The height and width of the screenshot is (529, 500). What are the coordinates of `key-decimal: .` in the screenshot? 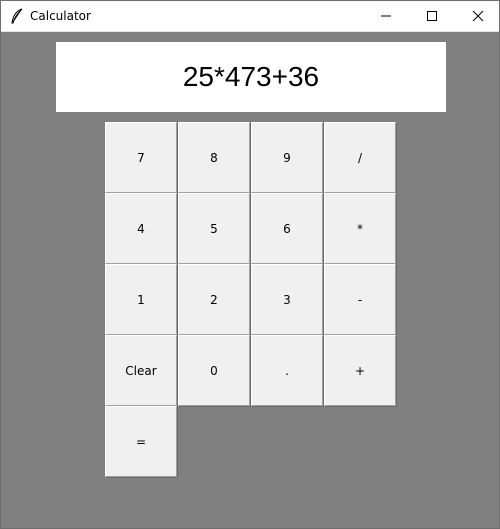 It's located at (287, 370).